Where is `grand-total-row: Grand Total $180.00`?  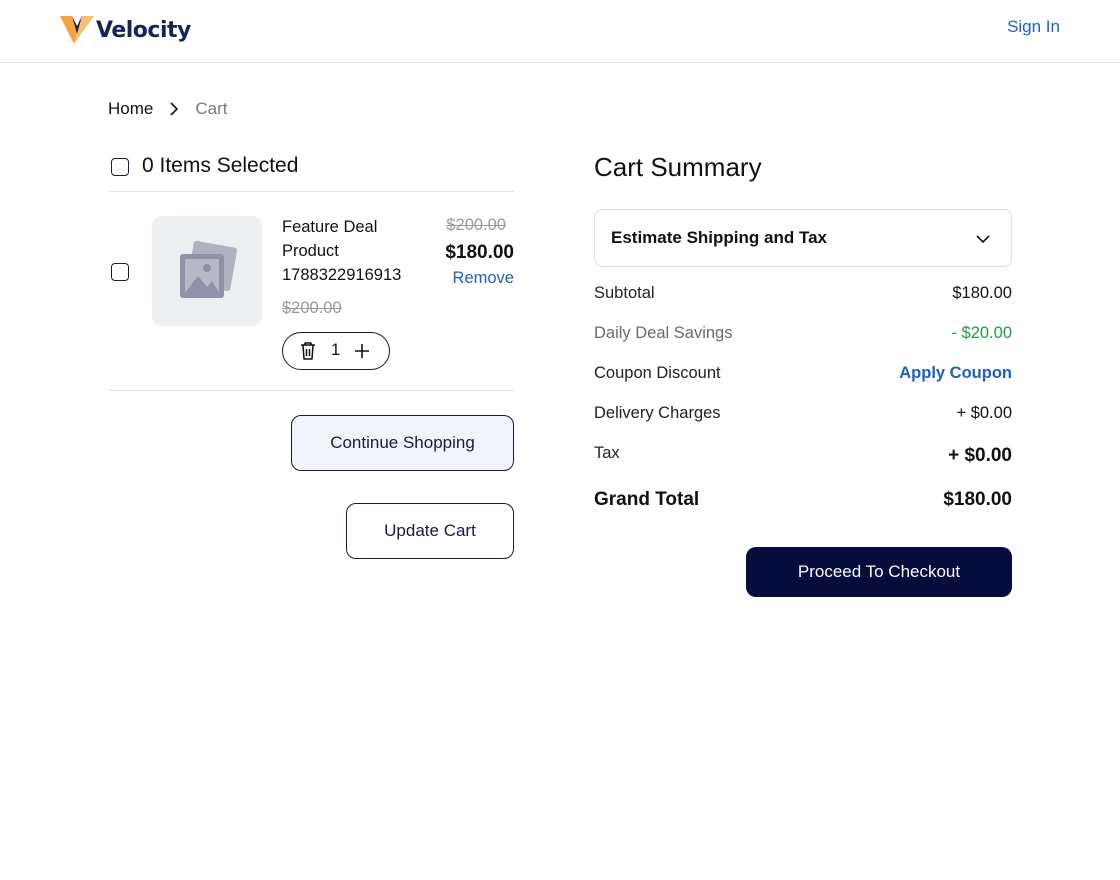
grand-total-row: Grand Total $180.00 is located at coordinates (803, 501).